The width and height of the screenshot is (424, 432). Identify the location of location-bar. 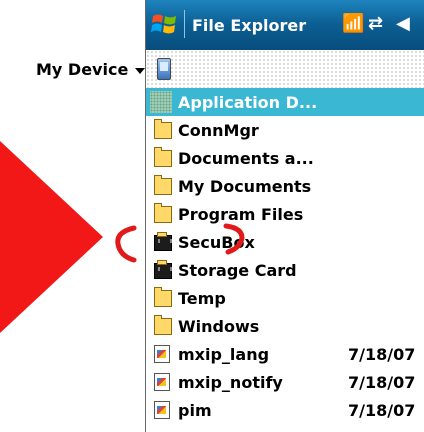
(285, 69).